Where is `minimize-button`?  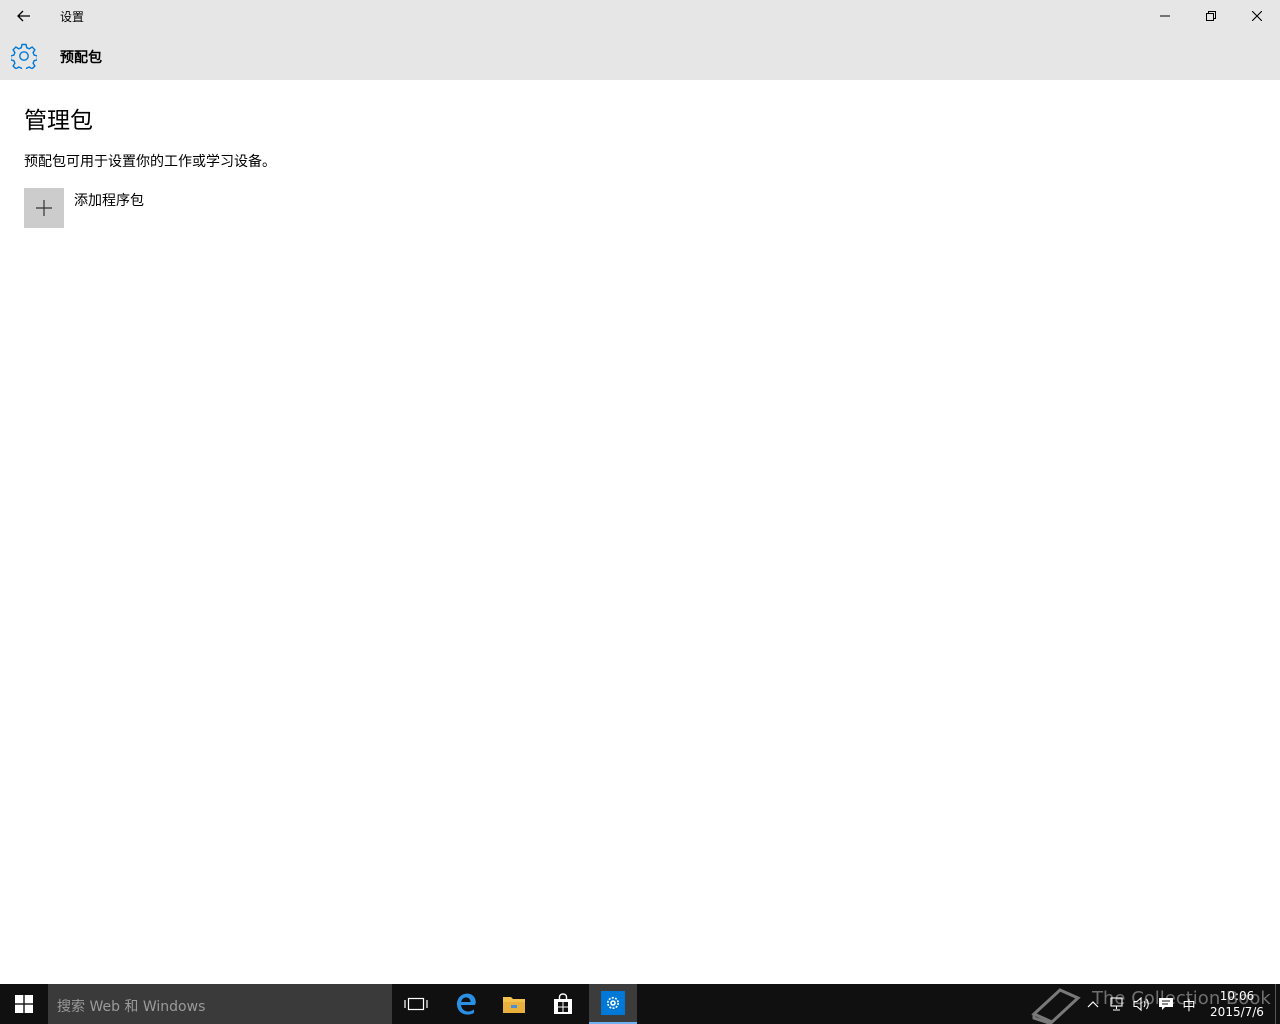 minimize-button is located at coordinates (1165, 16).